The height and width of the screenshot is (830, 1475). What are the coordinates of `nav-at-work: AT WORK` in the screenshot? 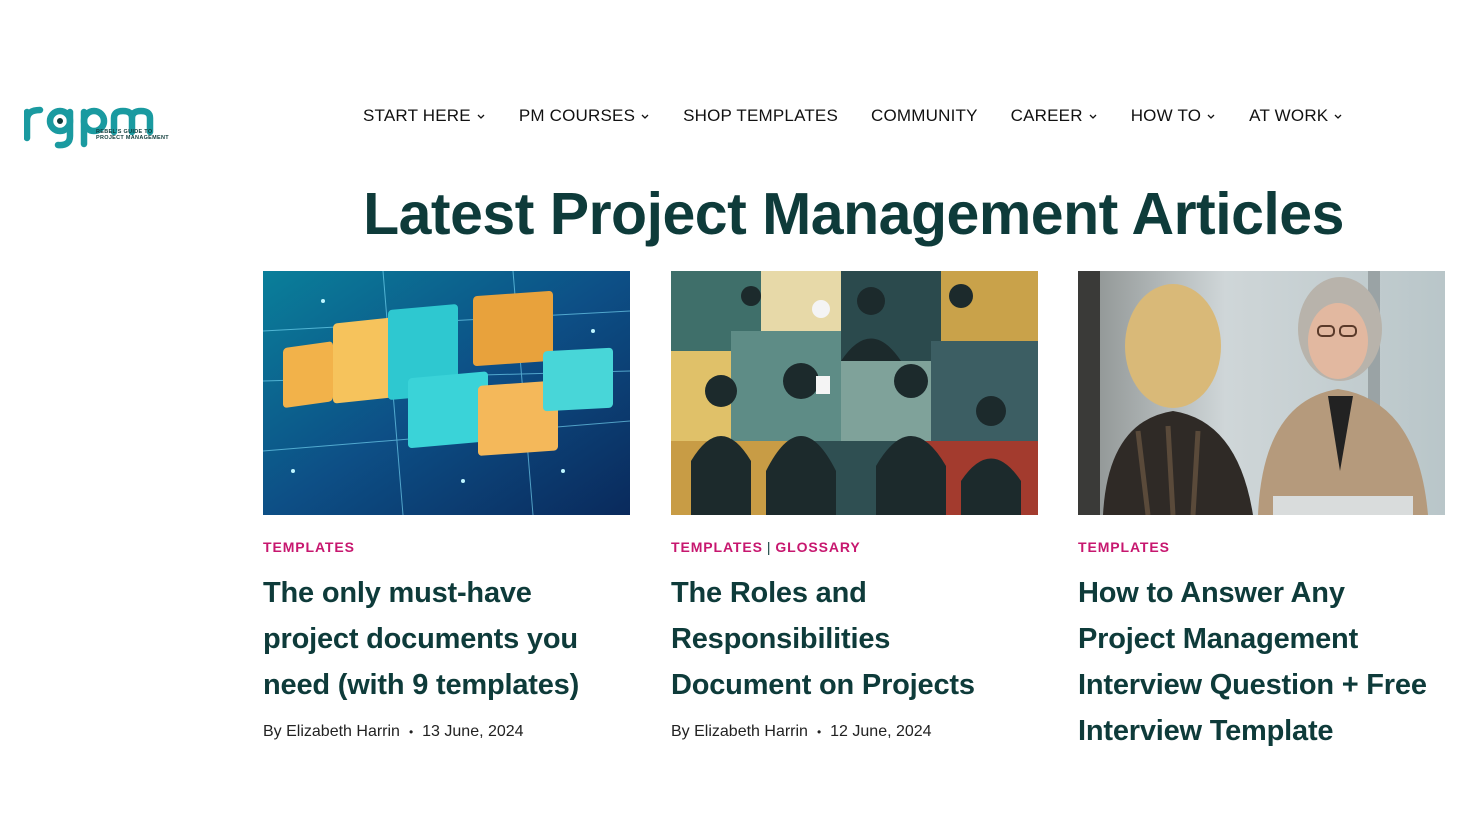 It's located at (1296, 116).